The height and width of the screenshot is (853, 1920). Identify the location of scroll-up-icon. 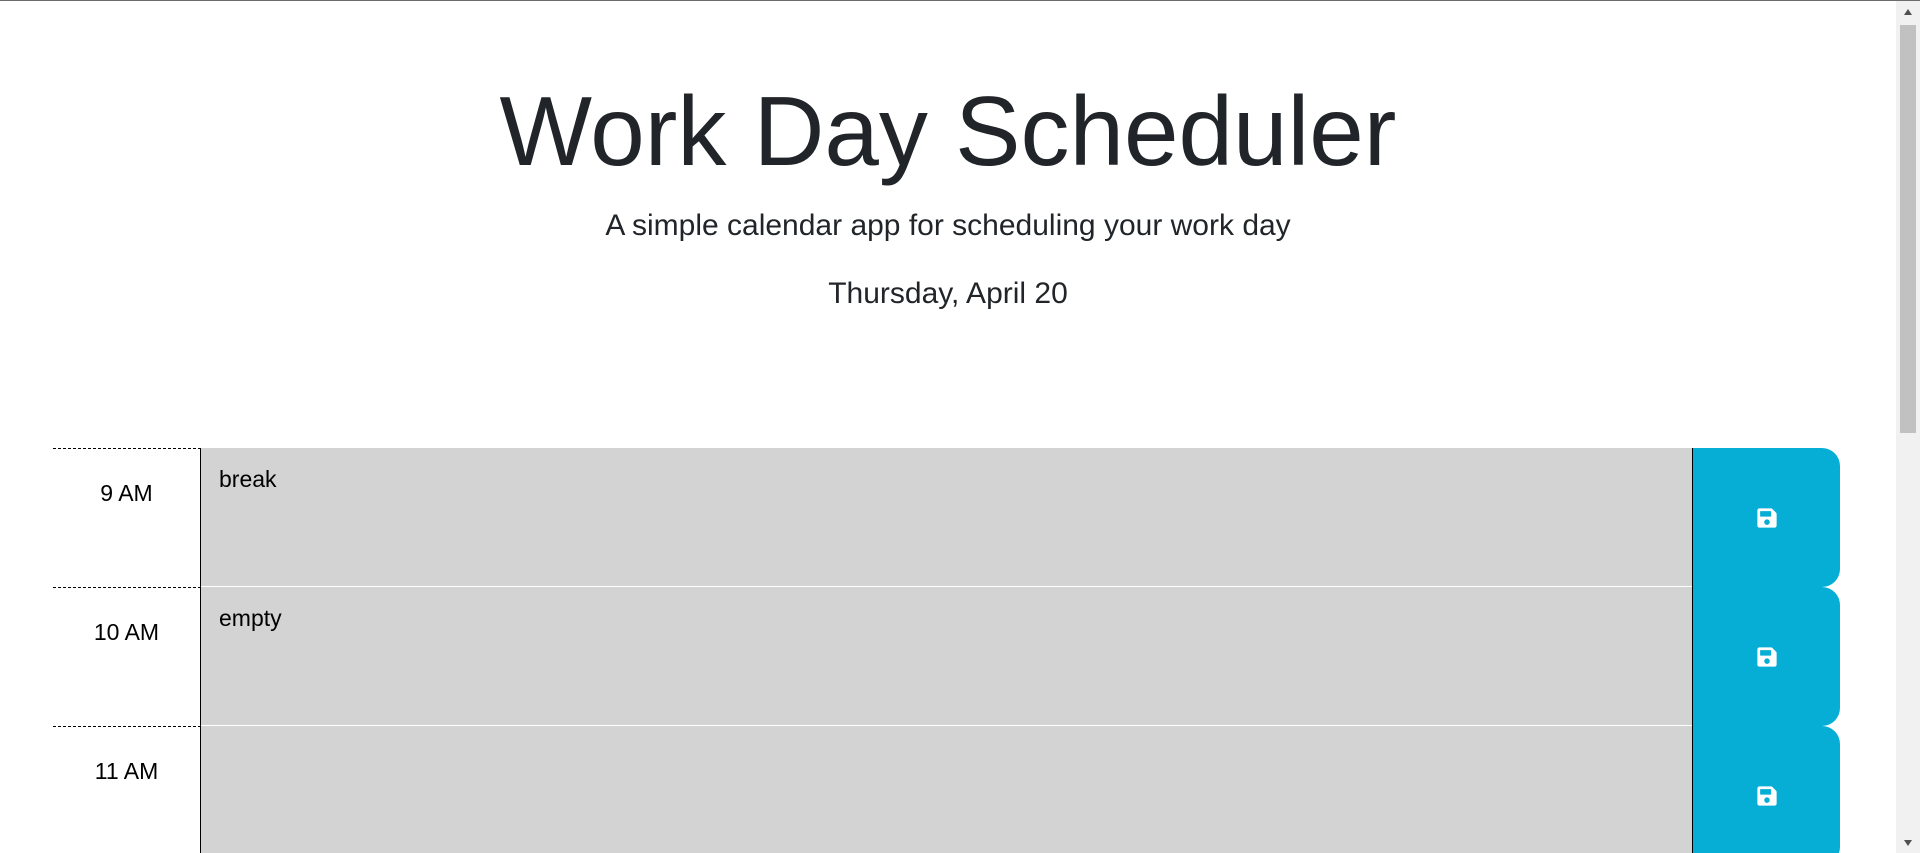
(1908, 12).